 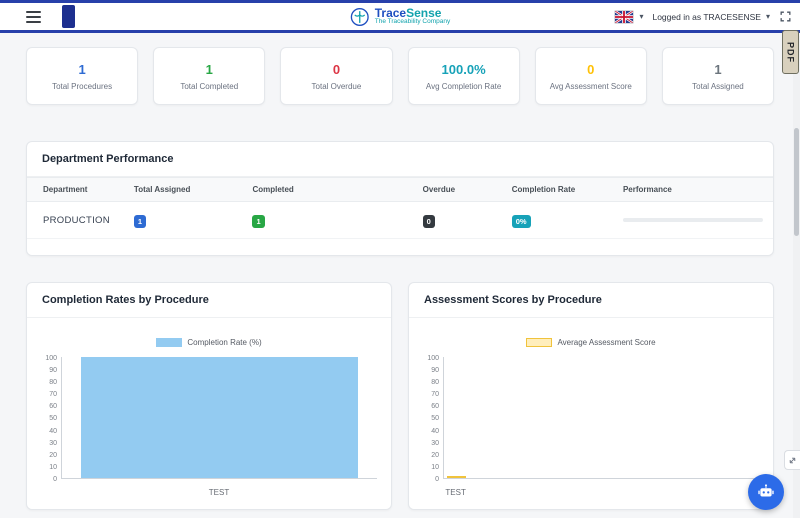 I want to click on user-menu-label: Logged in as TRACESENSE, so click(x=706, y=17).